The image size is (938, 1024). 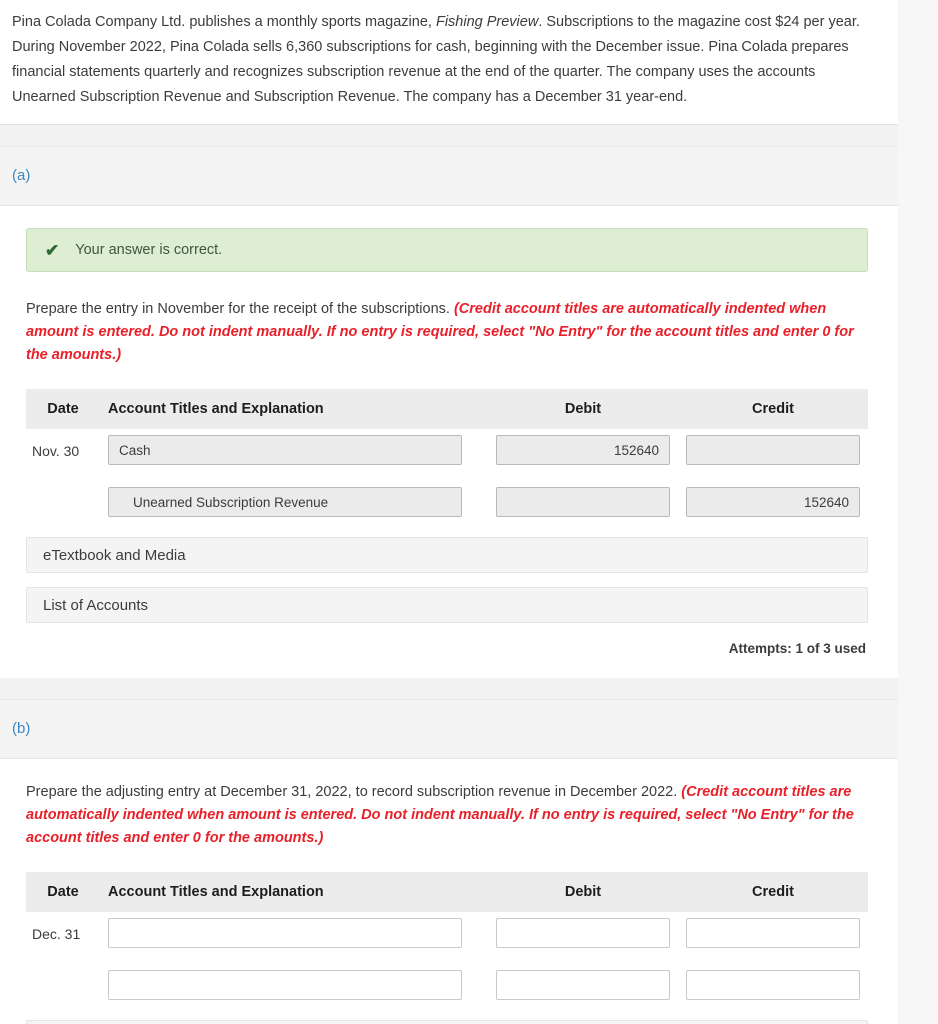 What do you see at coordinates (21, 728) in the screenshot?
I see `section-b-letter: (b)` at bounding box center [21, 728].